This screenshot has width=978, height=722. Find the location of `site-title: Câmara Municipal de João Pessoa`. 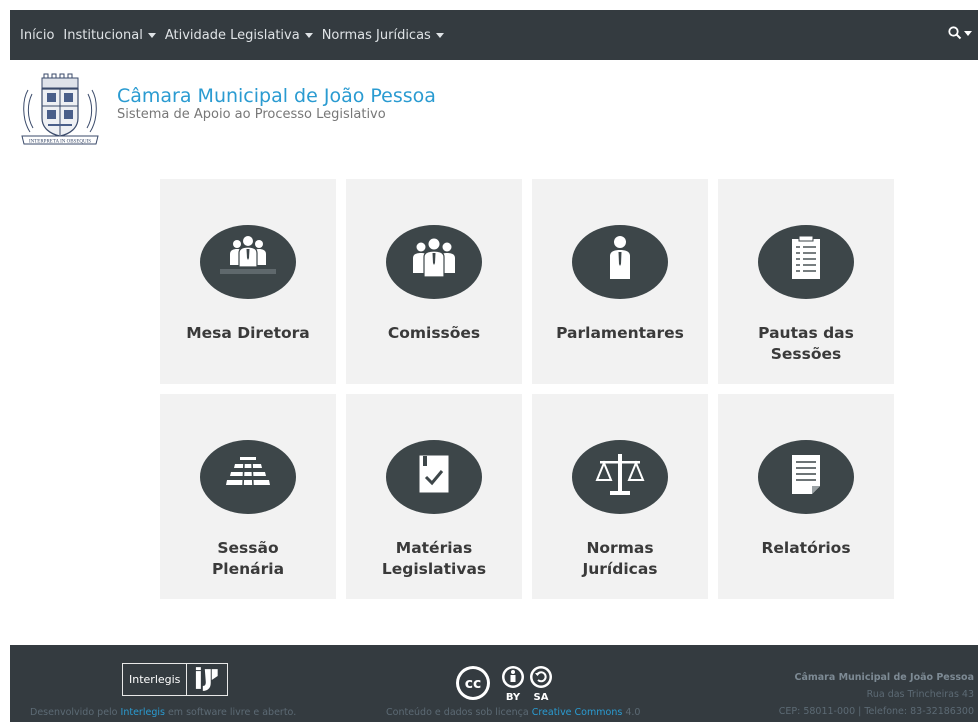

site-title: Câmara Municipal de João Pessoa is located at coordinates (276, 96).